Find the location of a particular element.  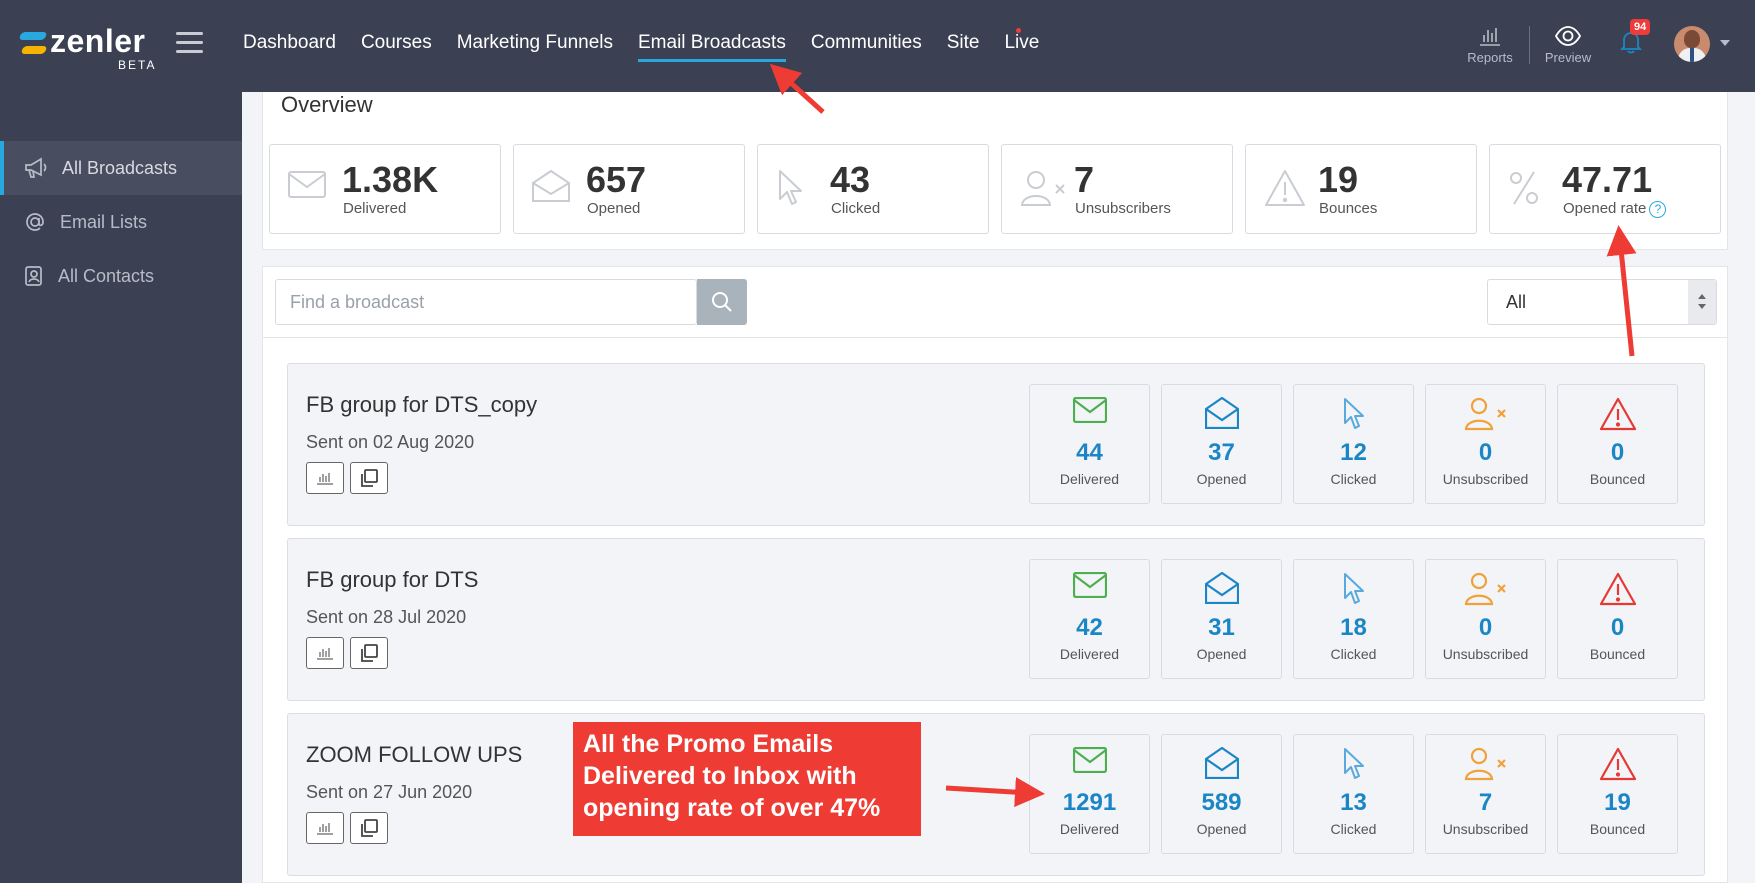

sidebar-item-all-contacts: All Contacts is located at coordinates (121, 276).